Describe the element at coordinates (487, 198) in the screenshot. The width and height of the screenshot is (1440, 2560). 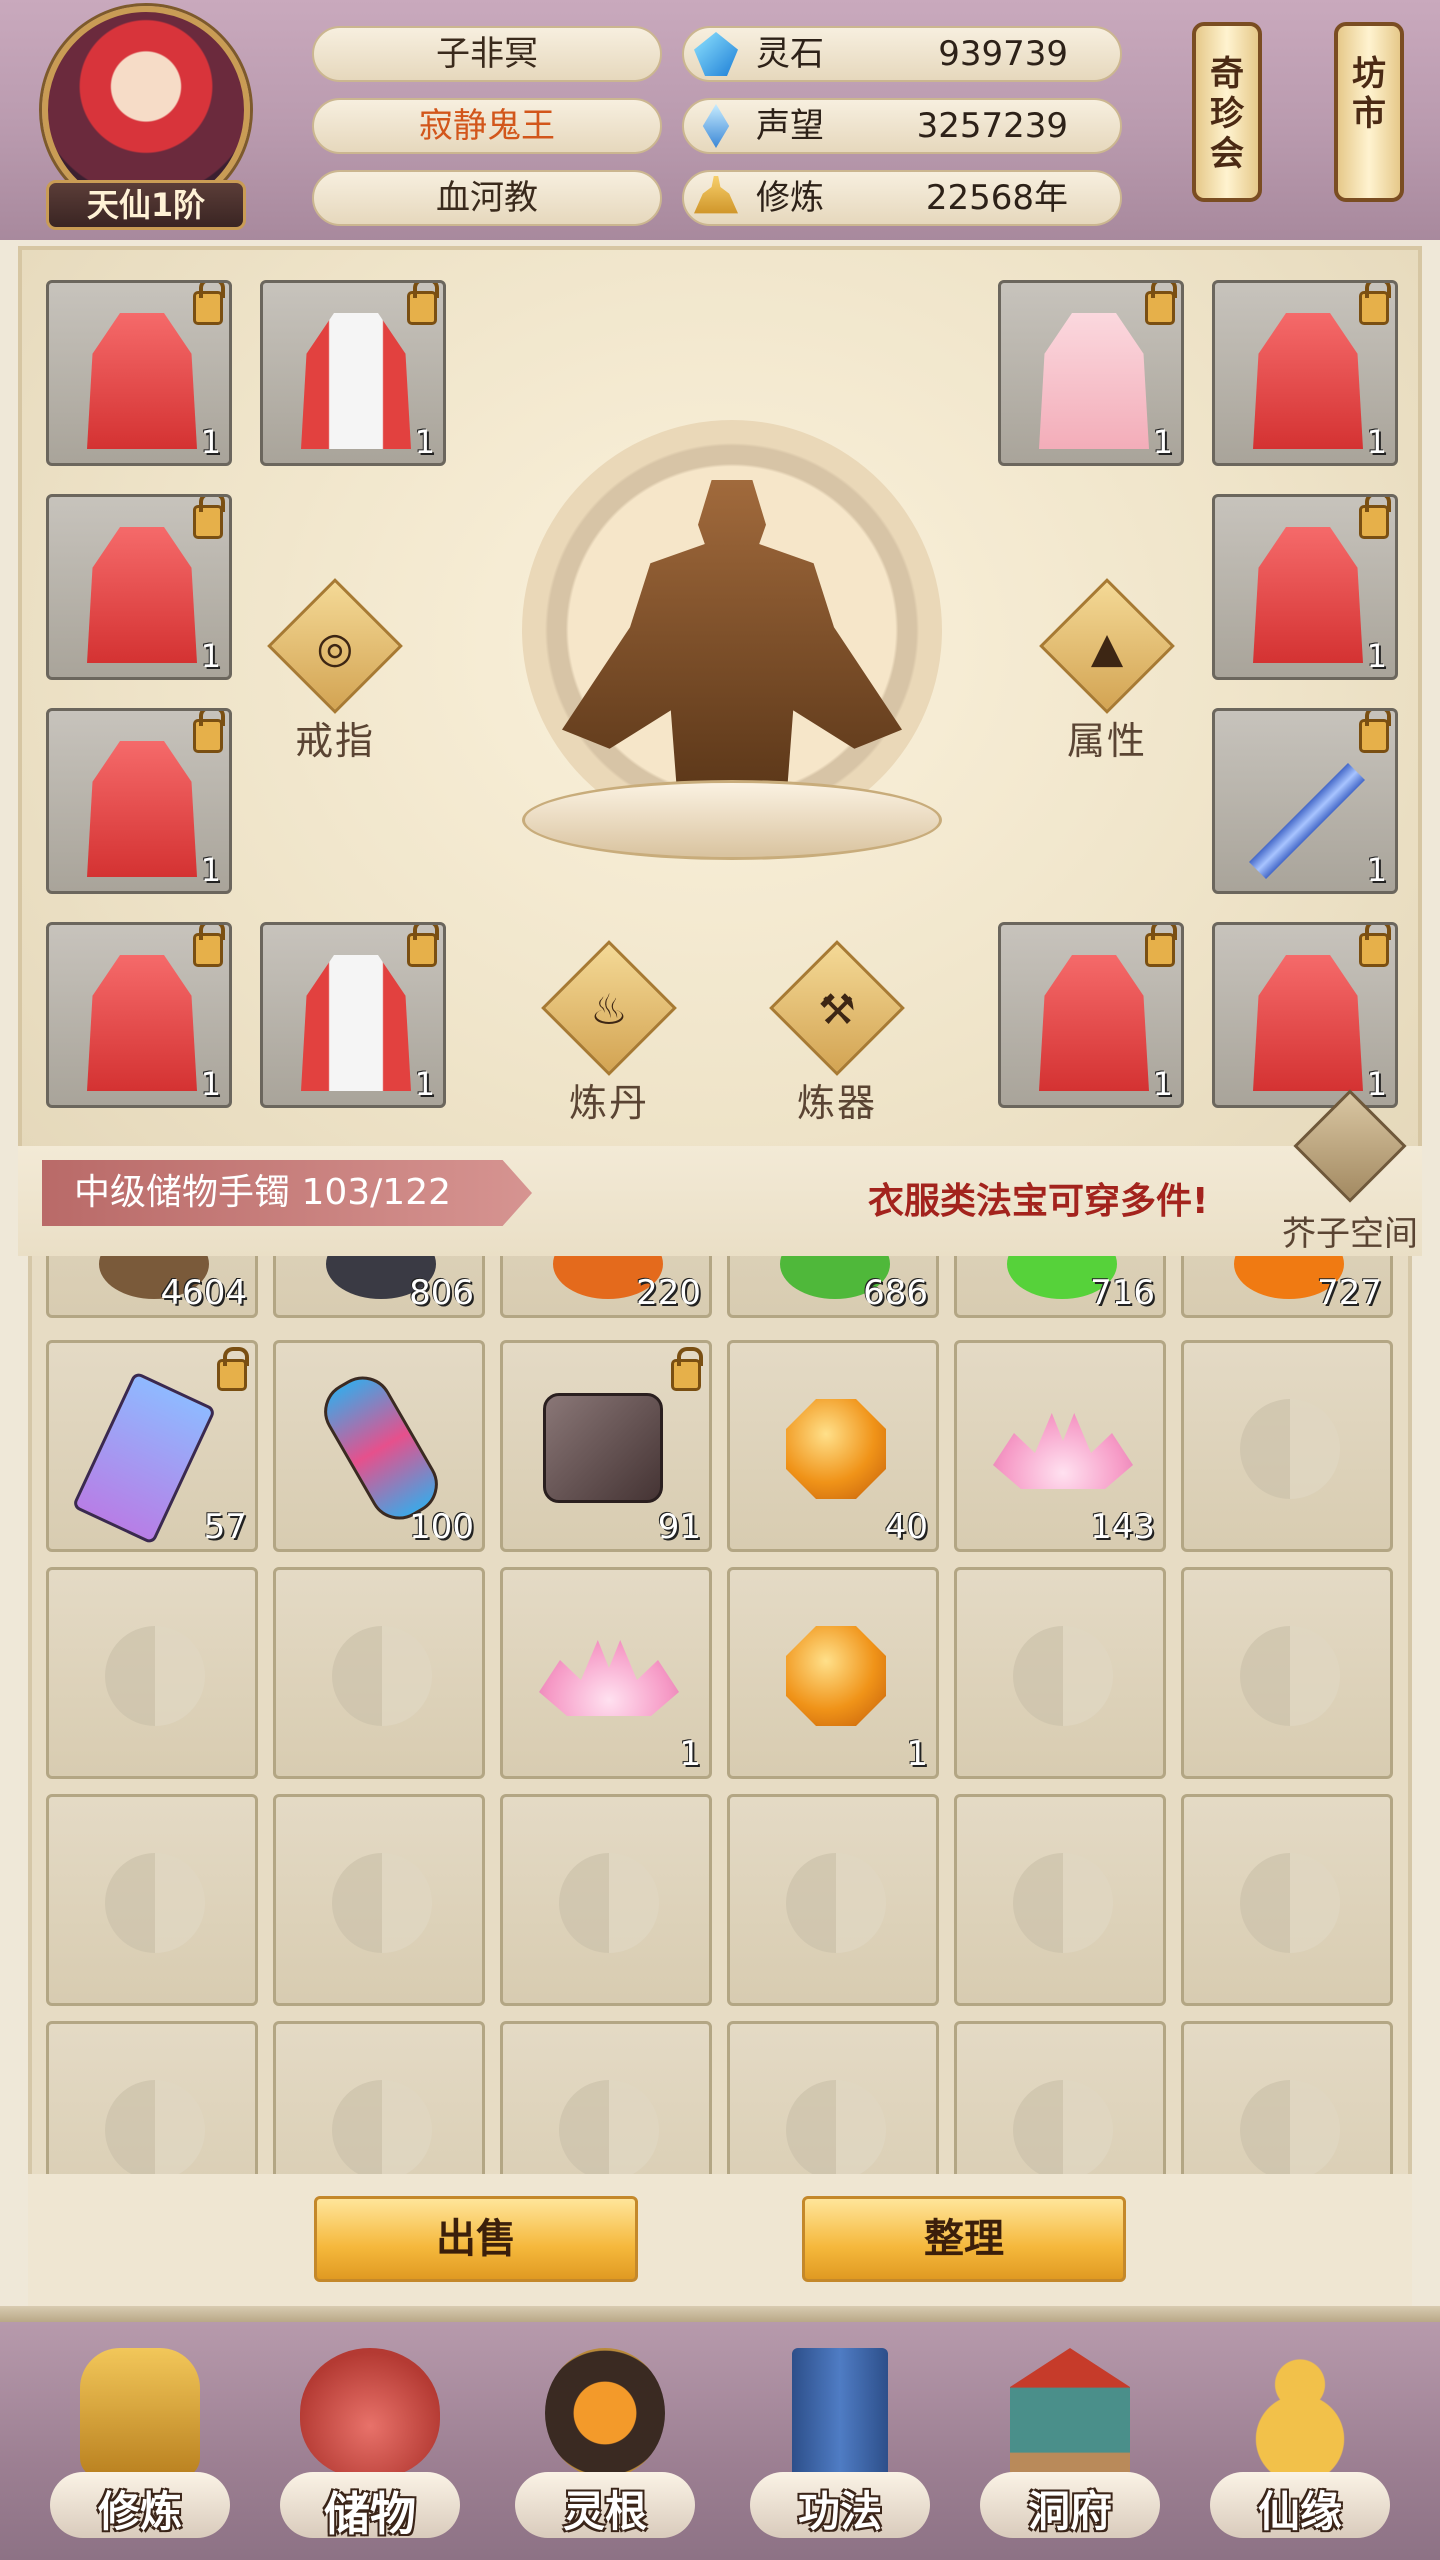
I see `player-sect: 血河教` at that location.